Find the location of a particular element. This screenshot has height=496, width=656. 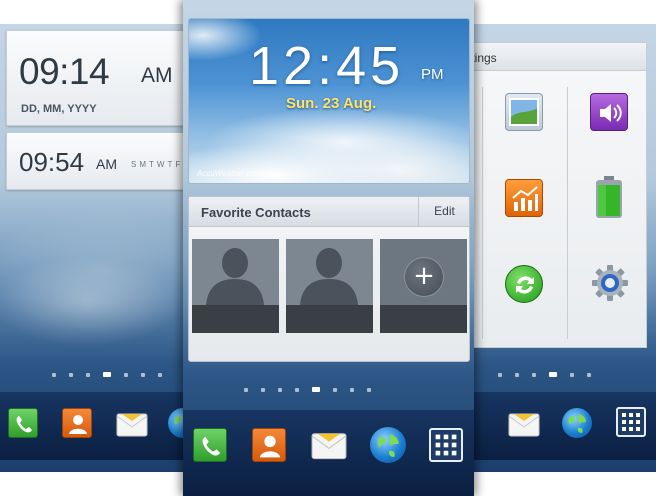

clock-widget: 09:14 AM DD, MM, YYYY is located at coordinates (96, 78).